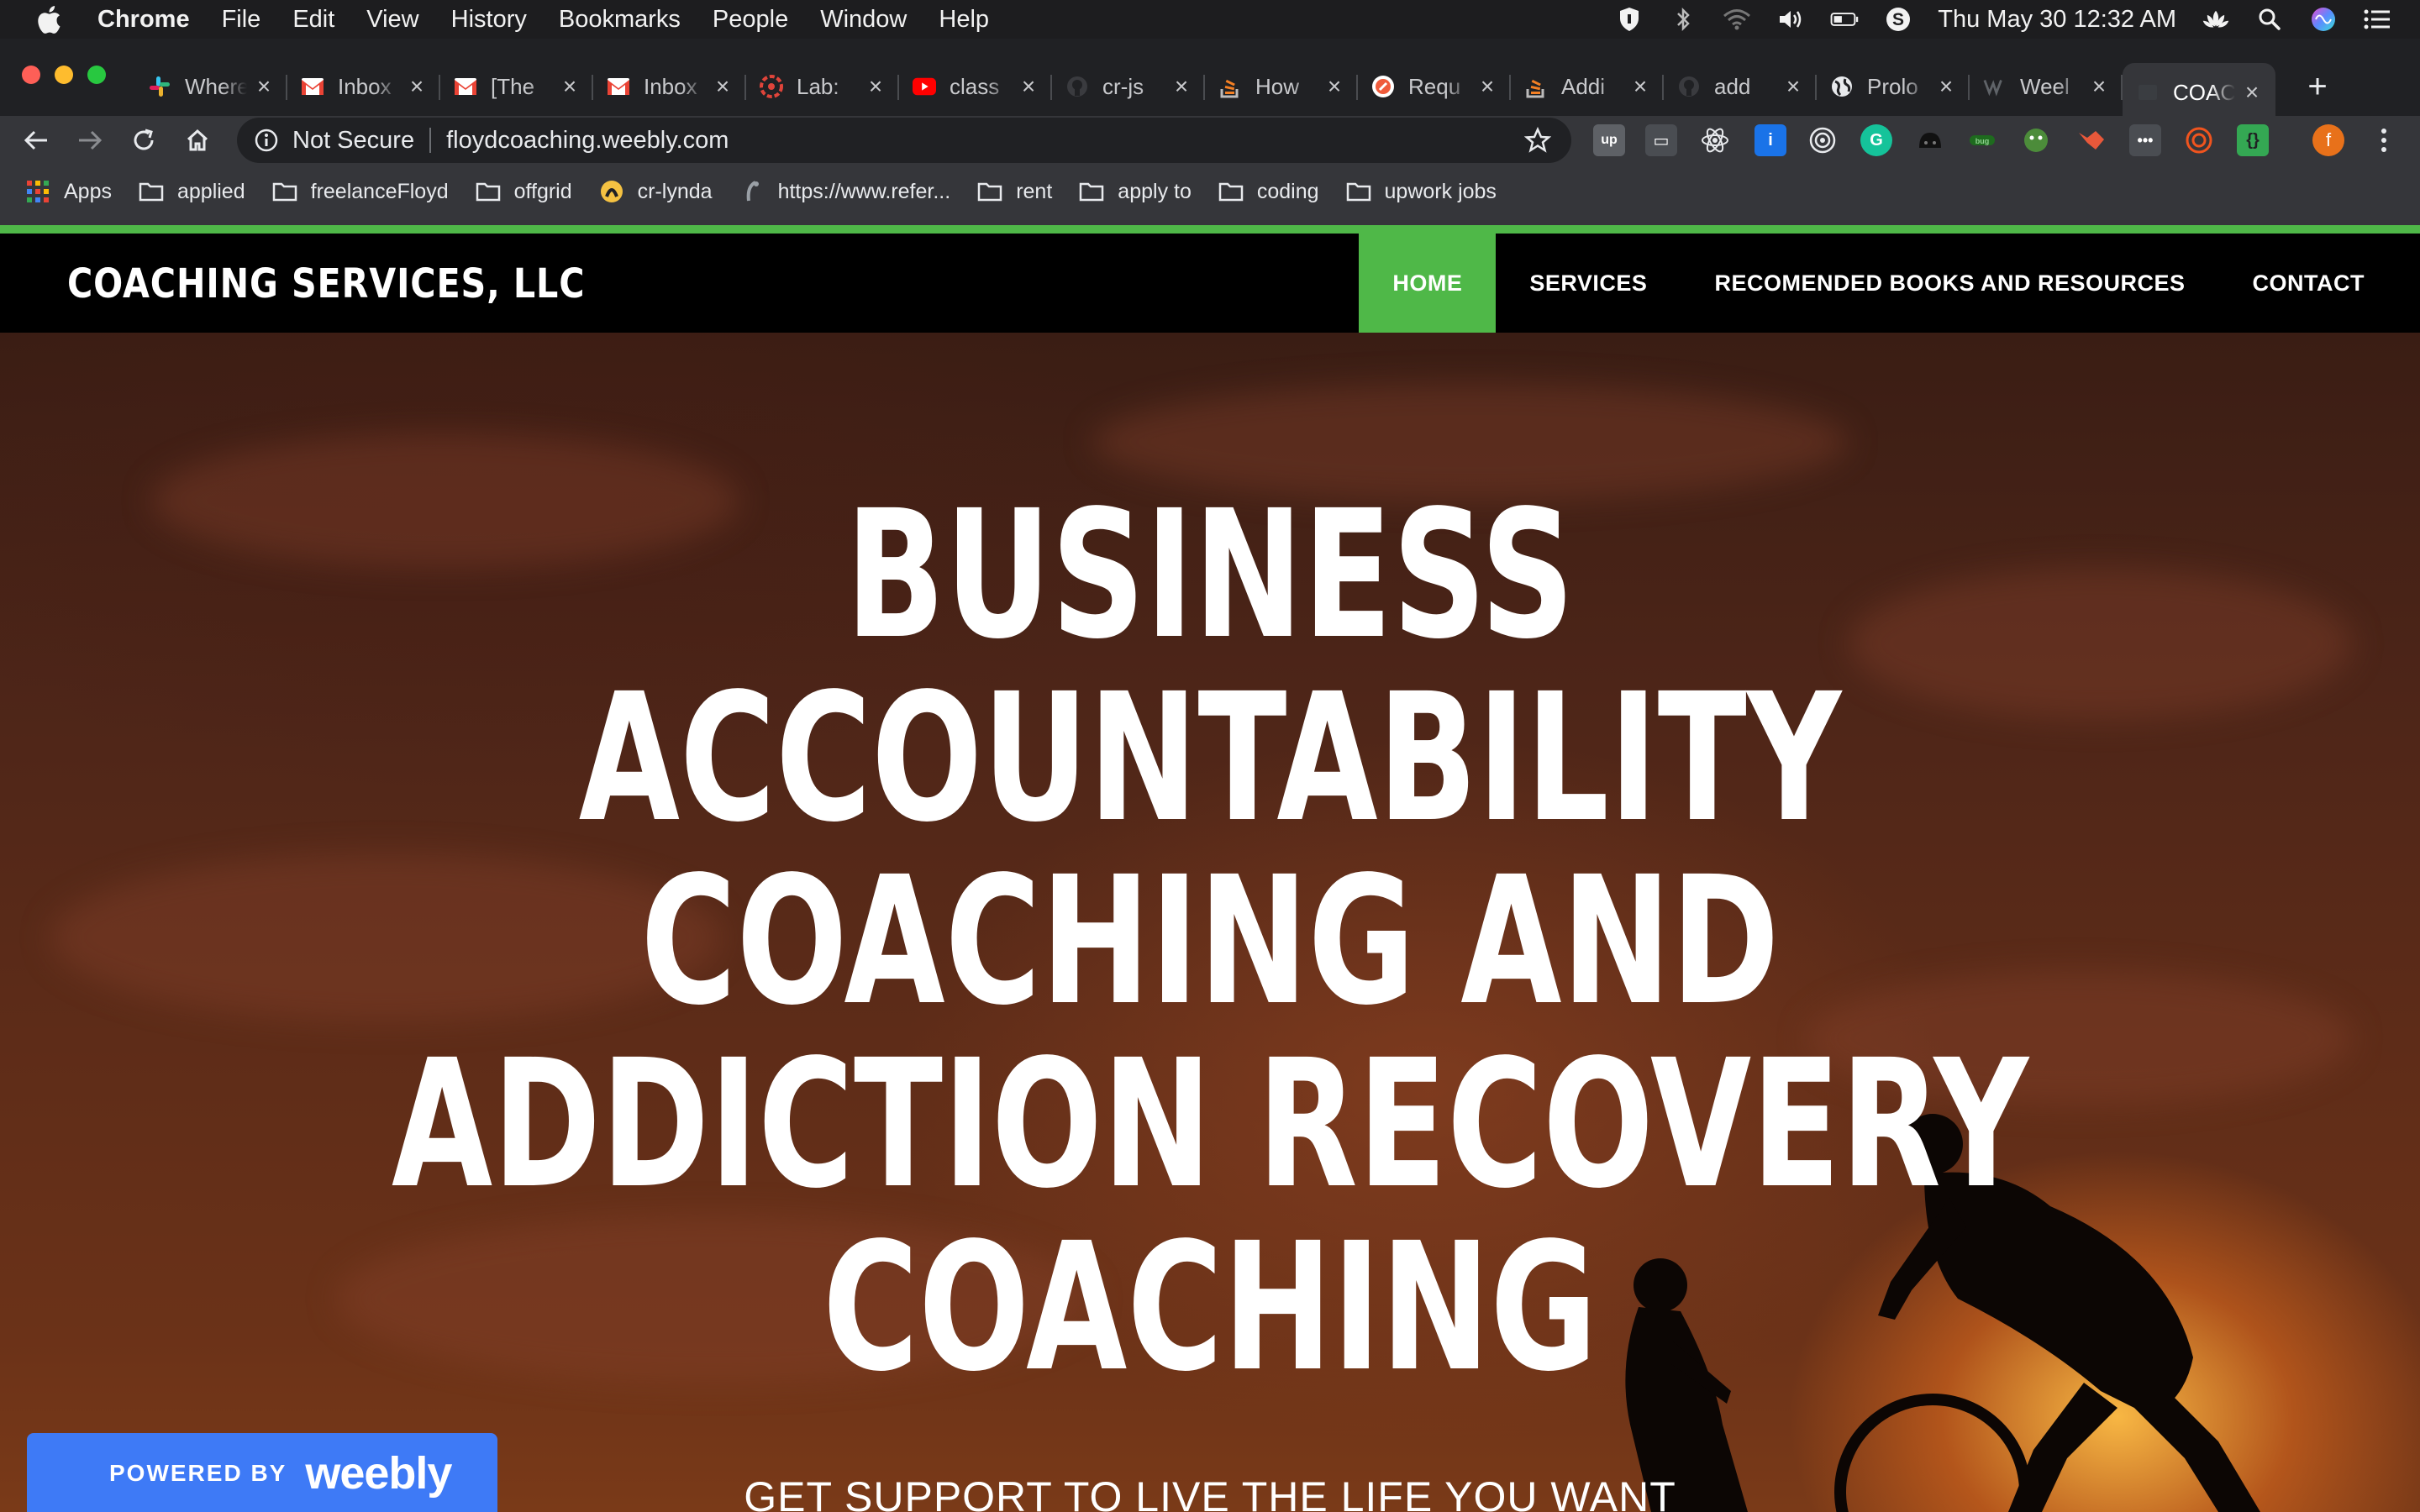 This screenshot has width=2420, height=1512. I want to click on browser-tab: cr-js ×, so click(1128, 86).